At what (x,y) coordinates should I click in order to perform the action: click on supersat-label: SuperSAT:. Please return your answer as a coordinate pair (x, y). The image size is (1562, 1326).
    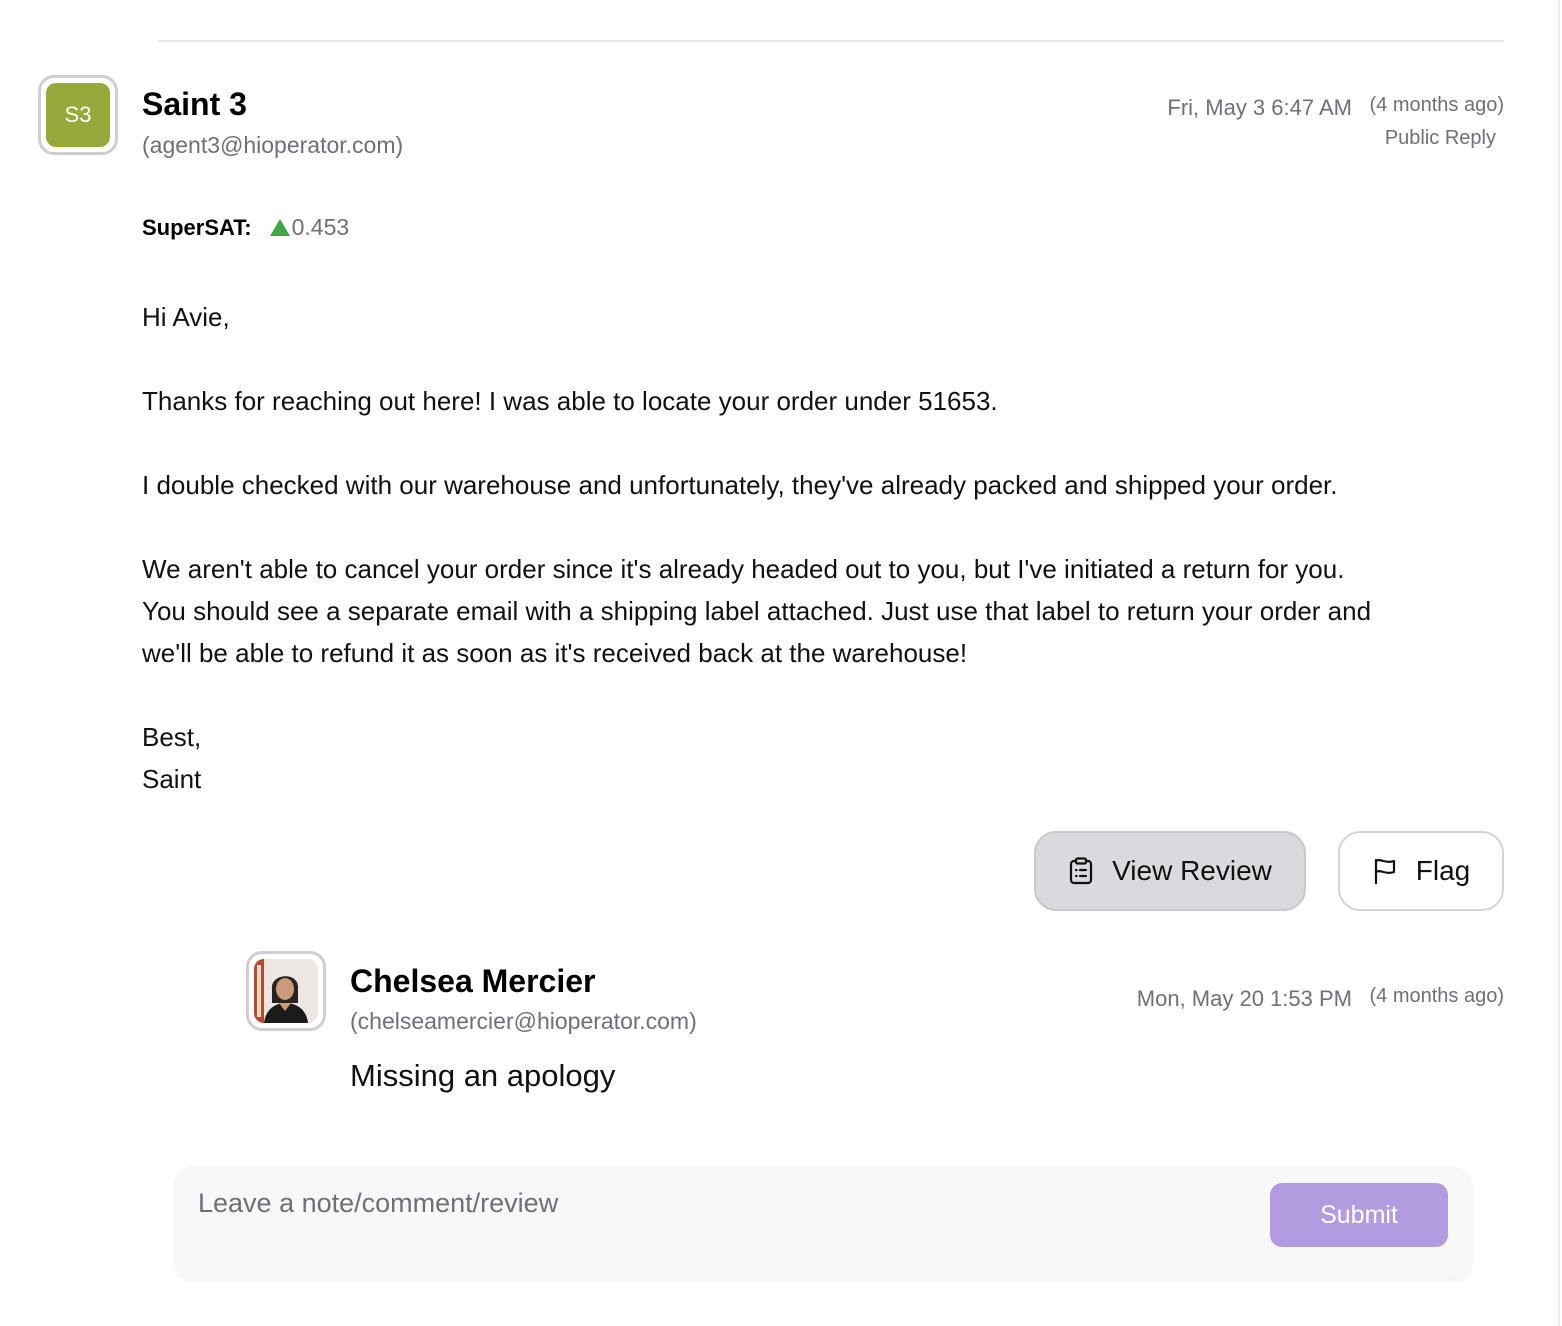
    Looking at the image, I should click on (197, 227).